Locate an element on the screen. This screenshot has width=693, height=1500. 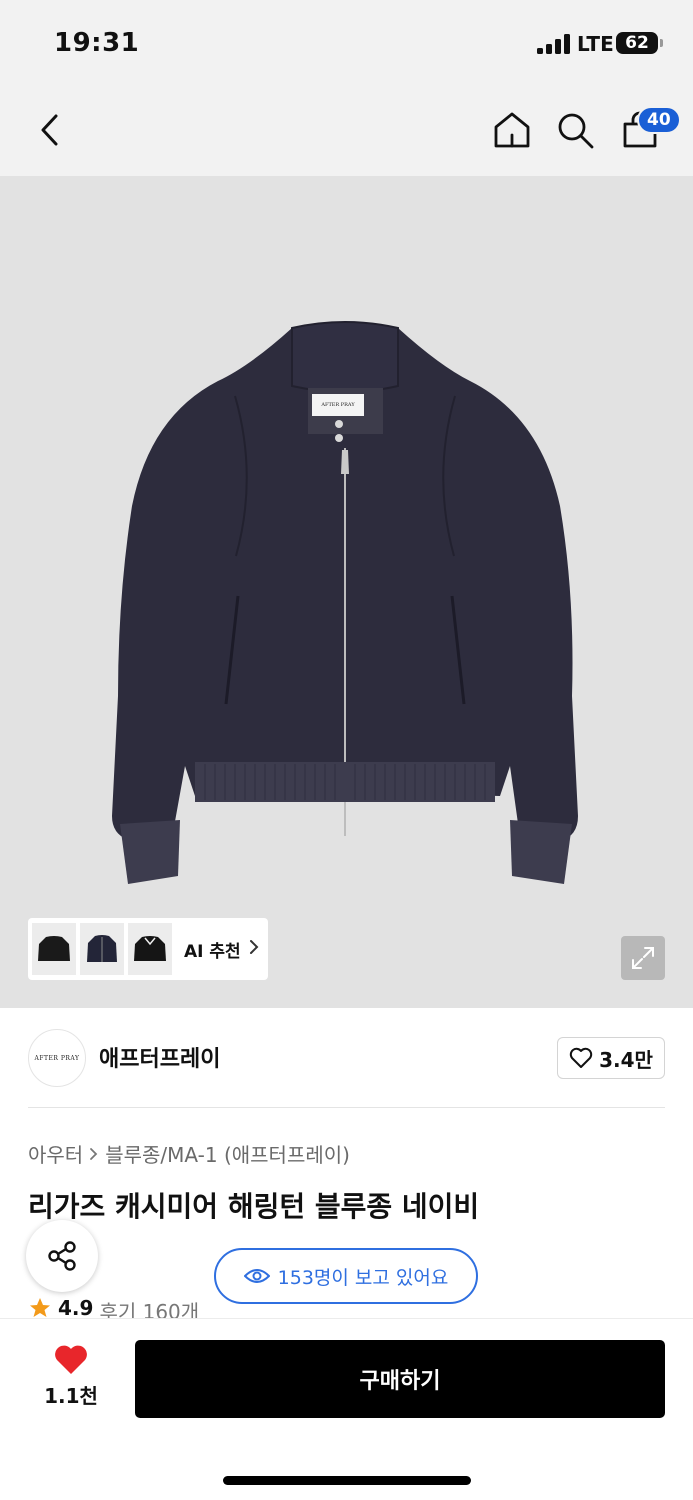
rating-row: 4.9 후기 160개 is located at coordinates (113, 1307).